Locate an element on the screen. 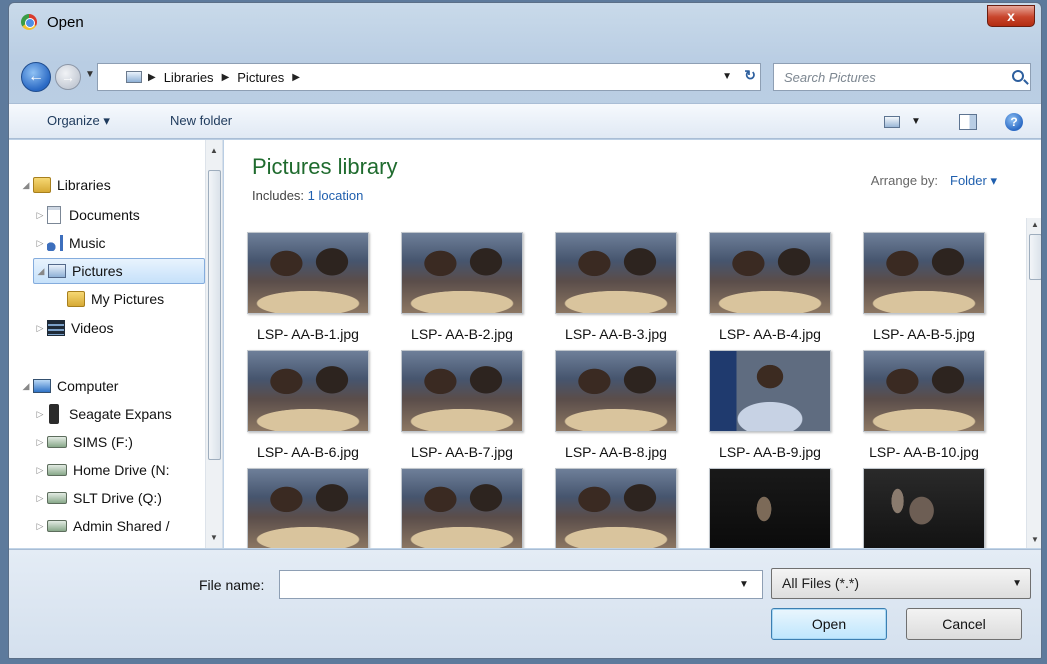 This screenshot has height=664, width=1047. view-options-dropdown-icon: ▼ is located at coordinates (916, 121).